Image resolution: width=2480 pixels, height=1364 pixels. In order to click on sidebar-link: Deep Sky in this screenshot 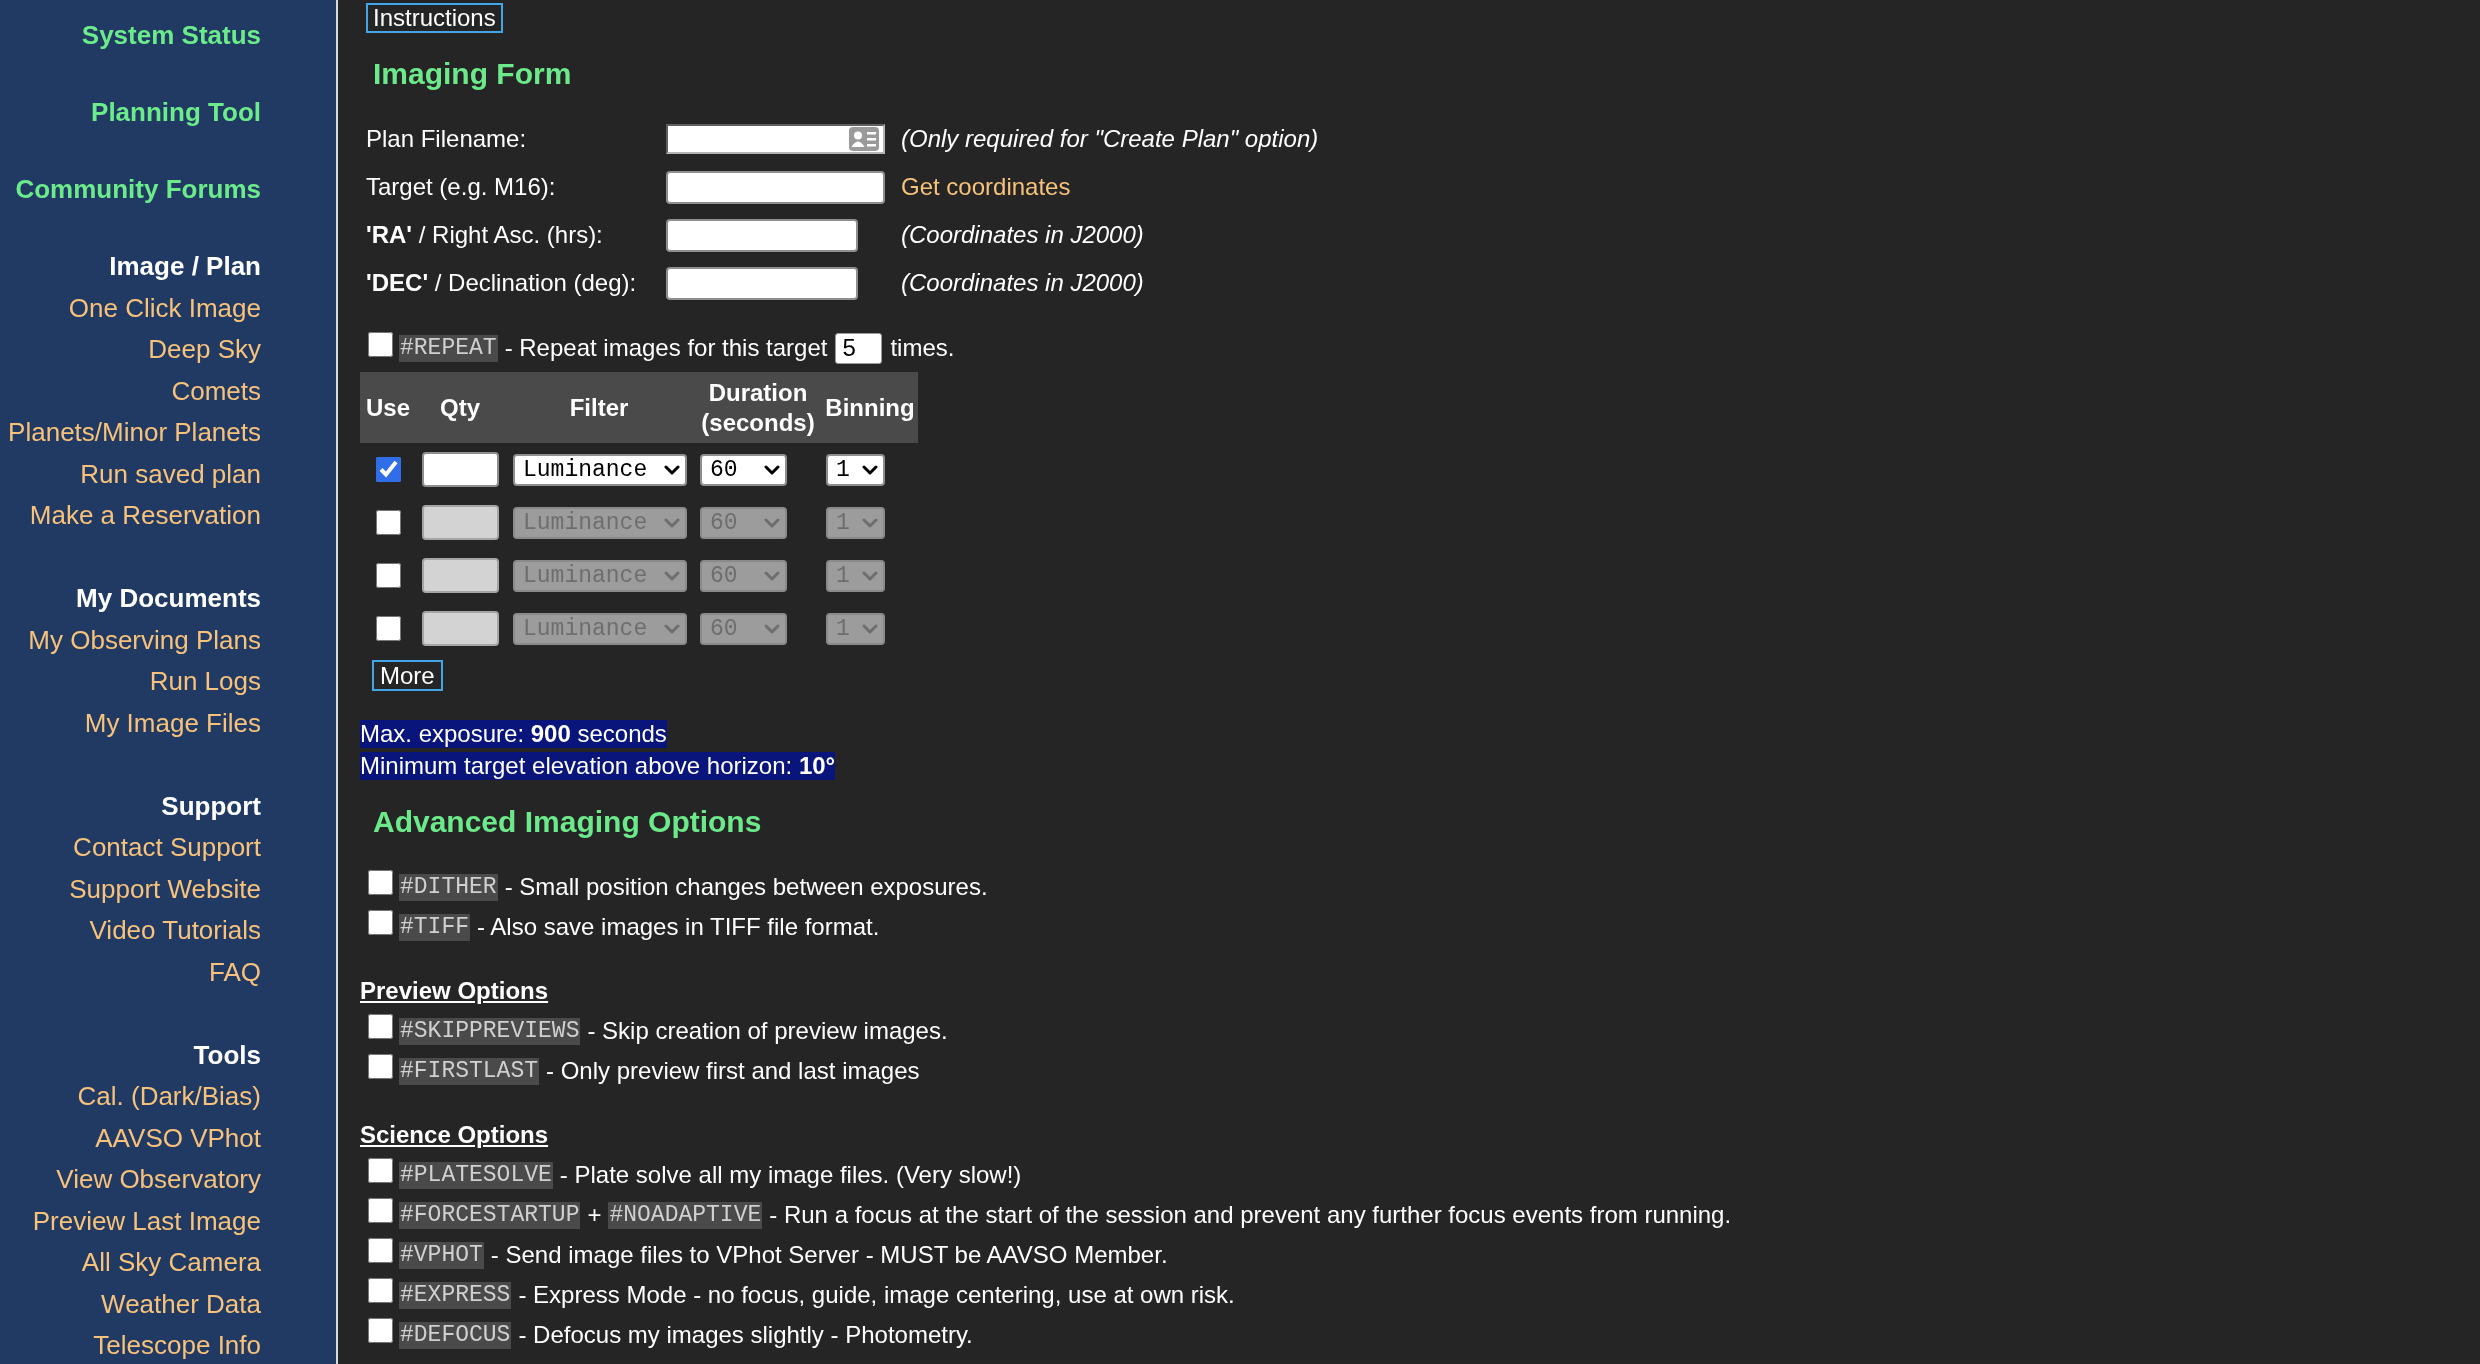, I will do `click(204, 349)`.